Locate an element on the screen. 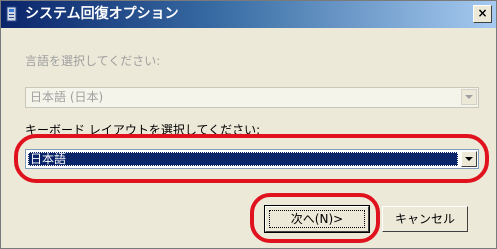 The height and width of the screenshot is (249, 497). close-icon: × is located at coordinates (482, 13).